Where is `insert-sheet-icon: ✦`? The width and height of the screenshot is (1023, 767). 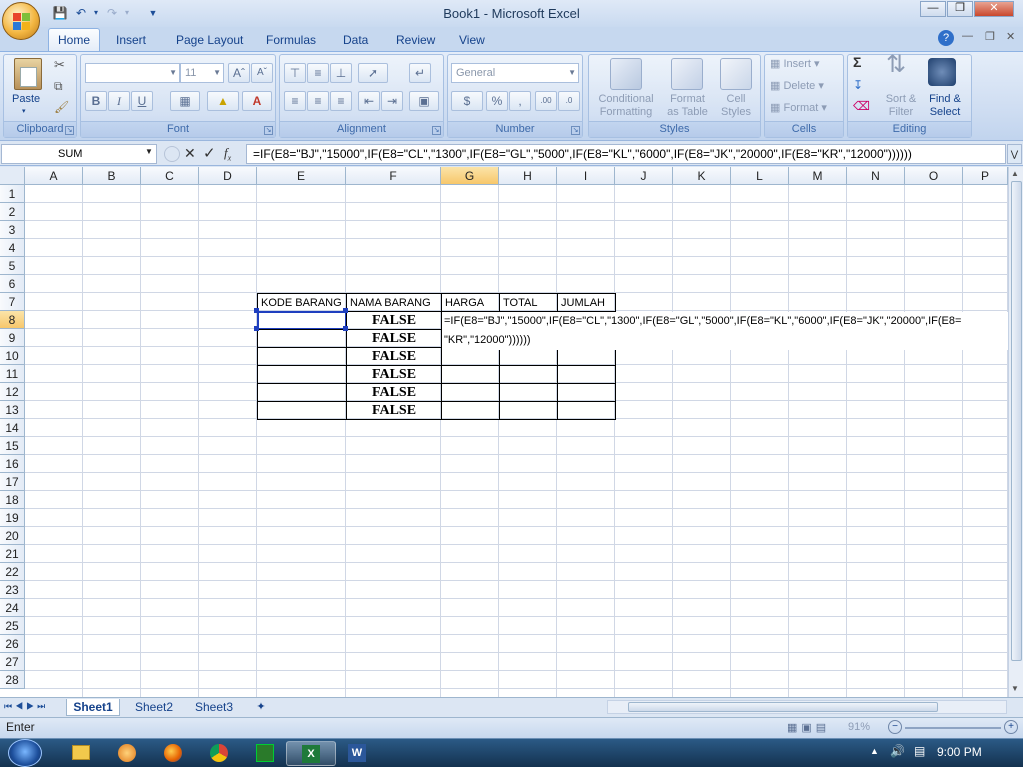
insert-sheet-icon: ✦ is located at coordinates (261, 707).